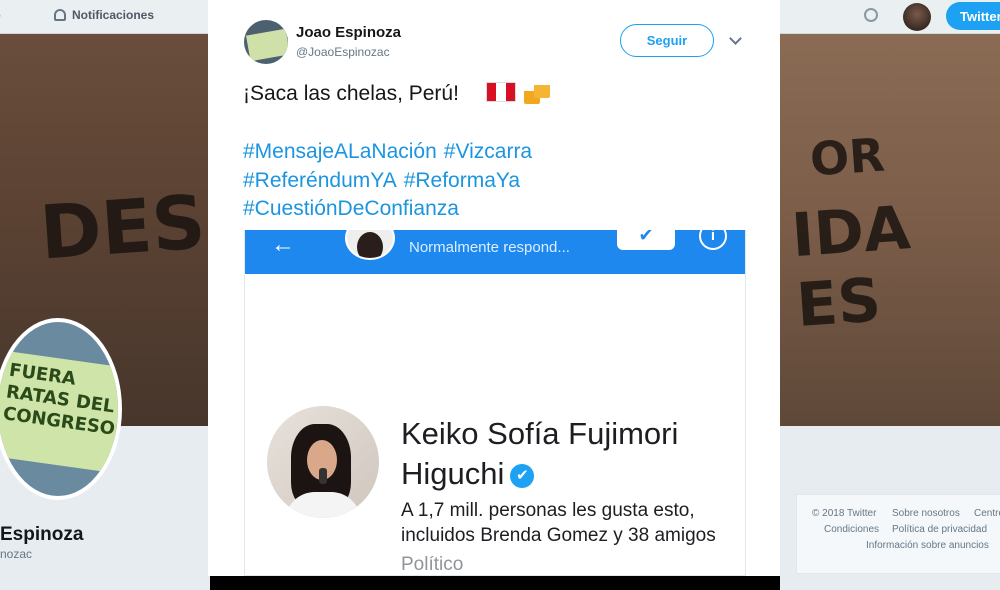 The height and width of the screenshot is (590, 1000). Describe the element at coordinates (267, 45) in the screenshot. I see `author-avatar-sign` at that location.